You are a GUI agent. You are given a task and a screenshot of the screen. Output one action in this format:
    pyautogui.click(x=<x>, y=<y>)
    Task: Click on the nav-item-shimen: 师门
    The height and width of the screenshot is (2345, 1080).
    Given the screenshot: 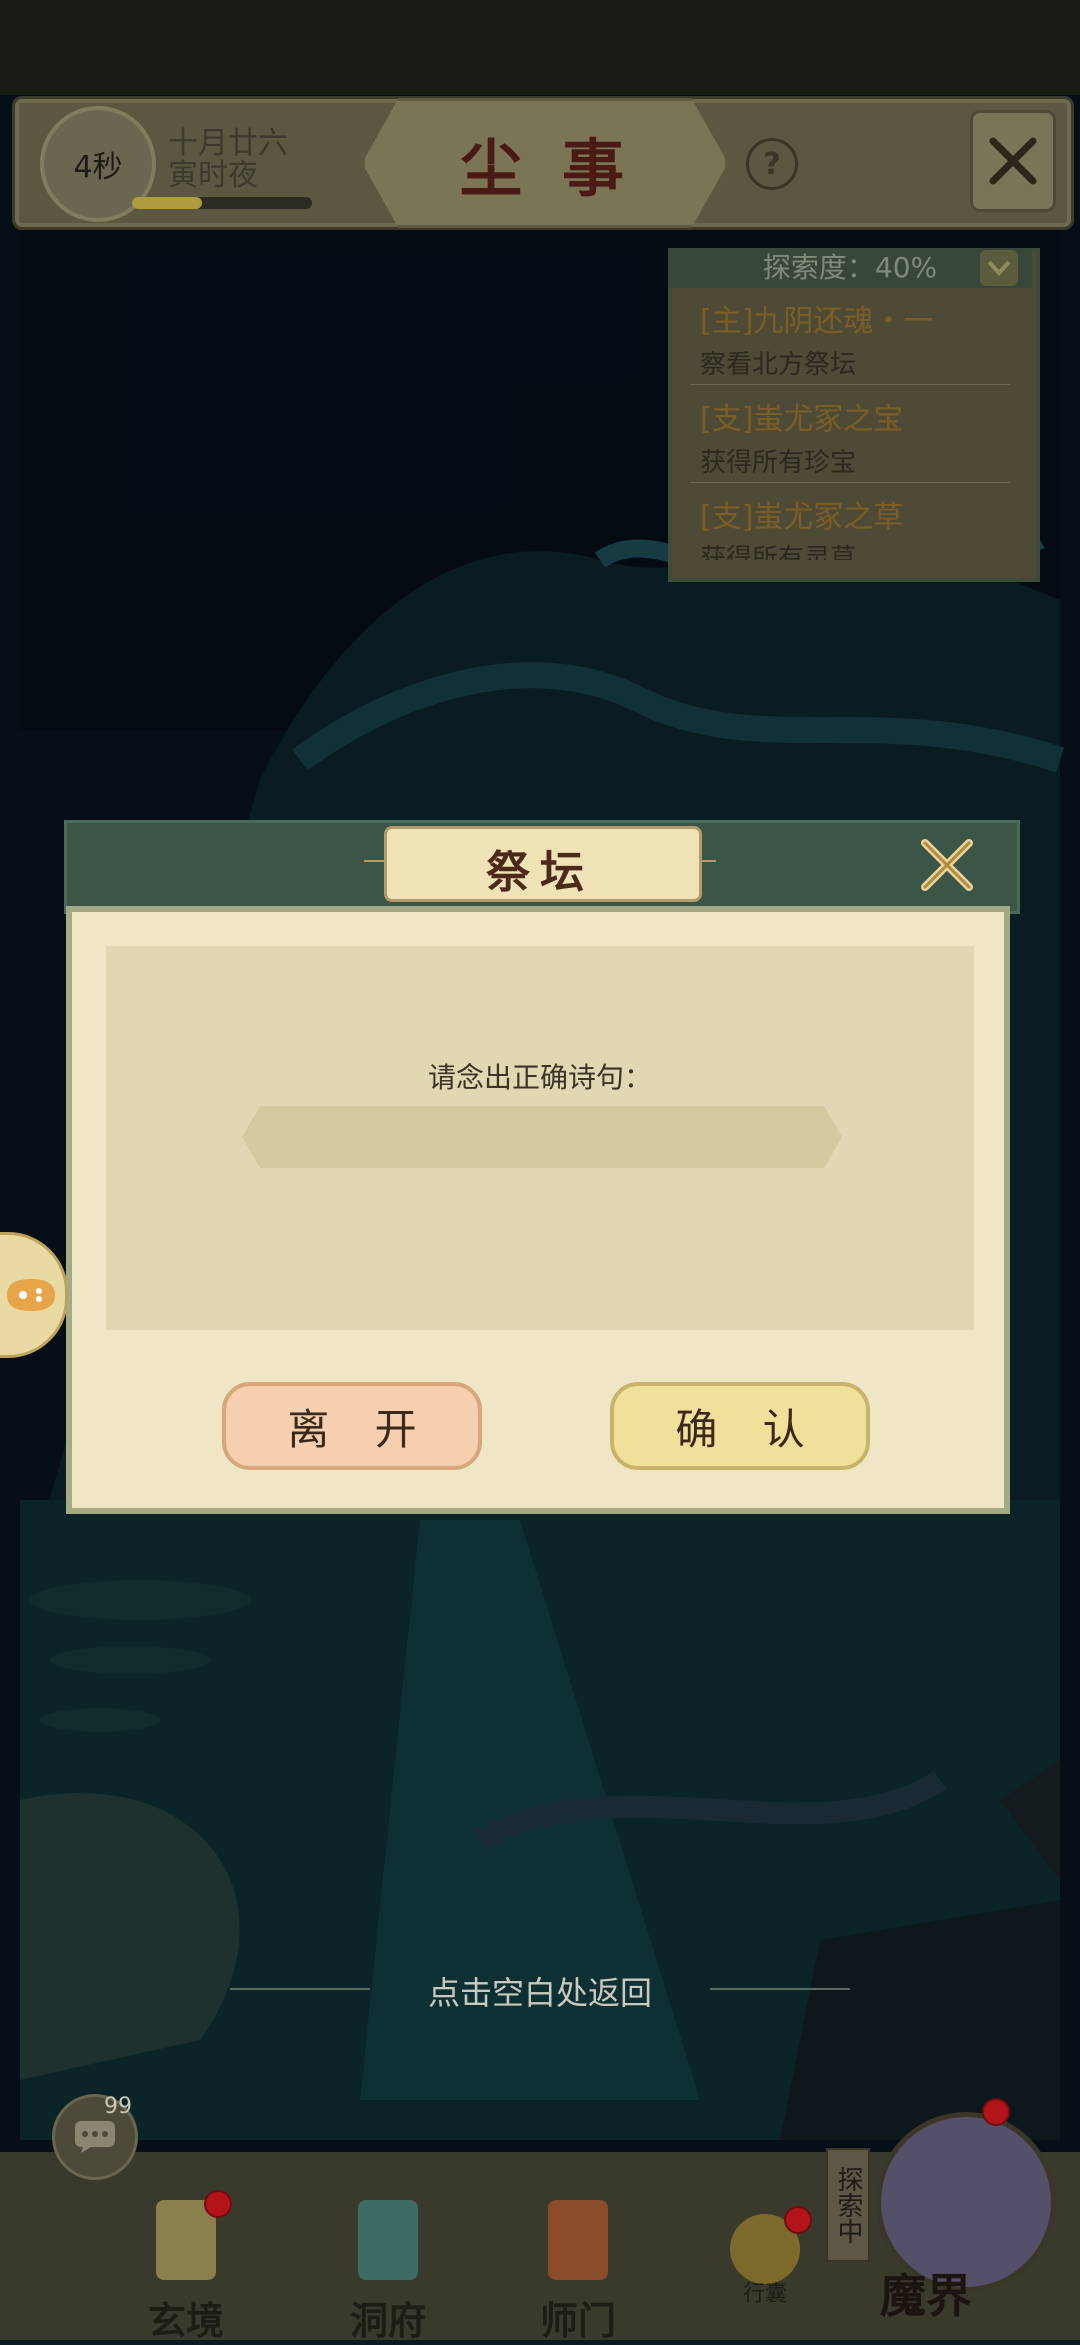 What is the action you would take?
    pyautogui.click(x=578, y=2271)
    